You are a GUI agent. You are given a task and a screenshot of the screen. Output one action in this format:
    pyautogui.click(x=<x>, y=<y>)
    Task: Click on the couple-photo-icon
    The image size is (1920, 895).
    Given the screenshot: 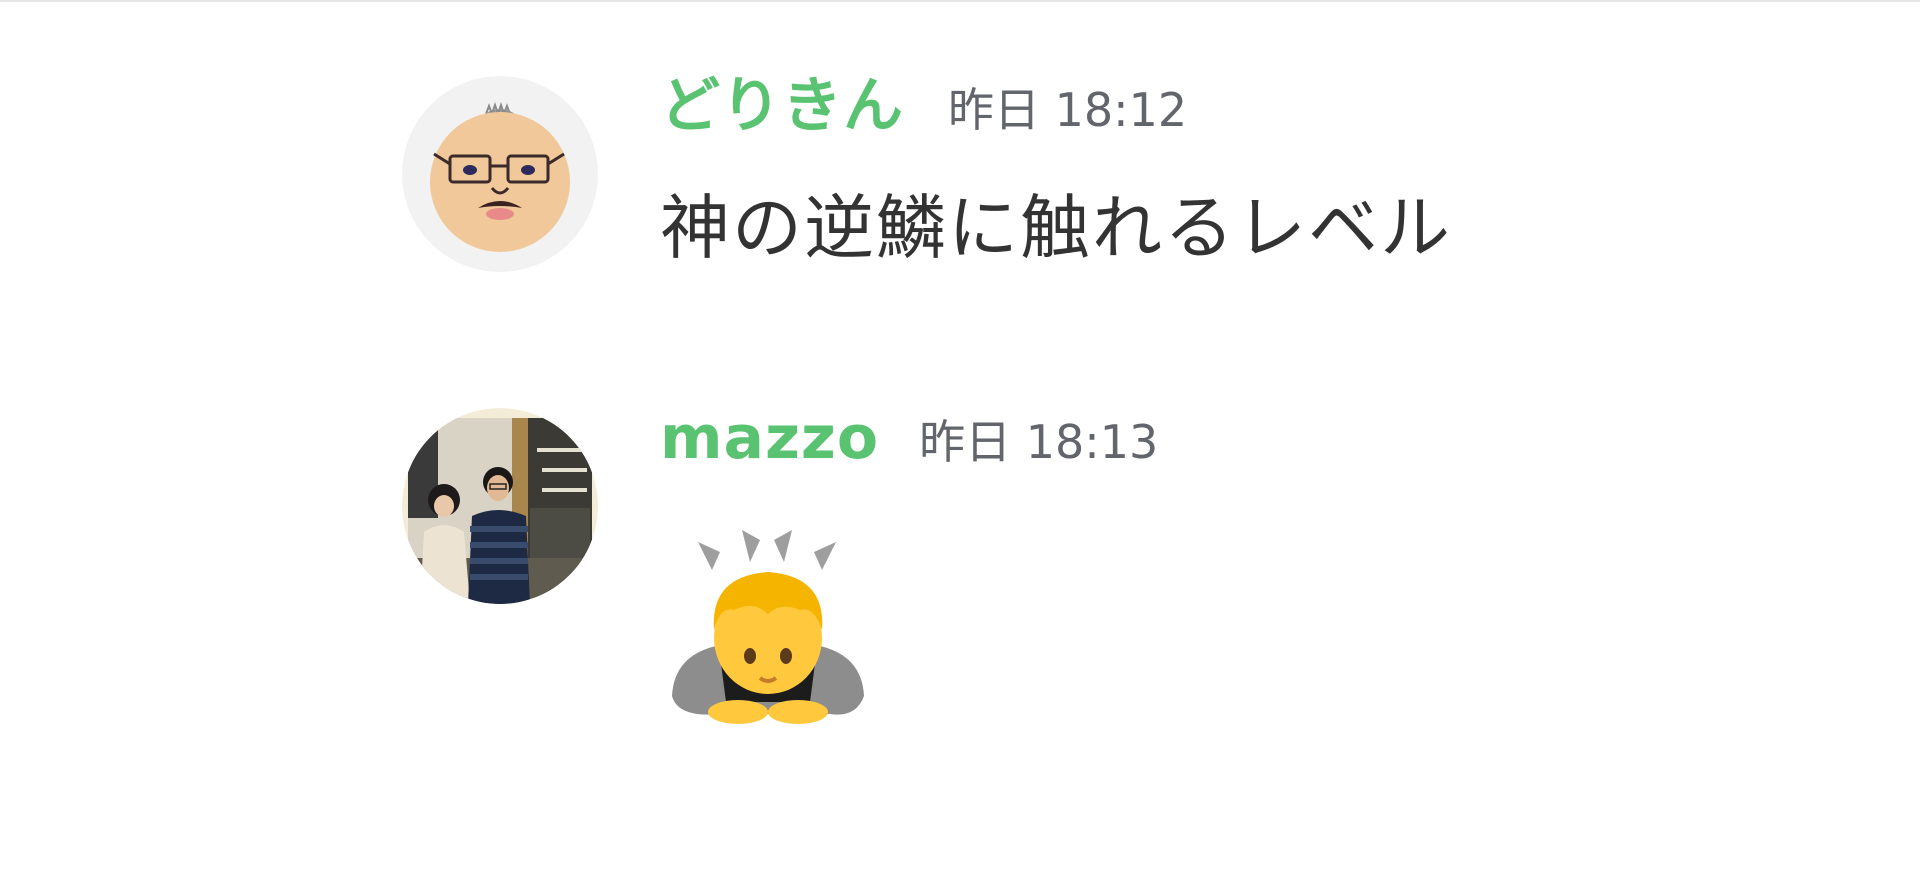 What is the action you would take?
    pyautogui.click(x=500, y=506)
    